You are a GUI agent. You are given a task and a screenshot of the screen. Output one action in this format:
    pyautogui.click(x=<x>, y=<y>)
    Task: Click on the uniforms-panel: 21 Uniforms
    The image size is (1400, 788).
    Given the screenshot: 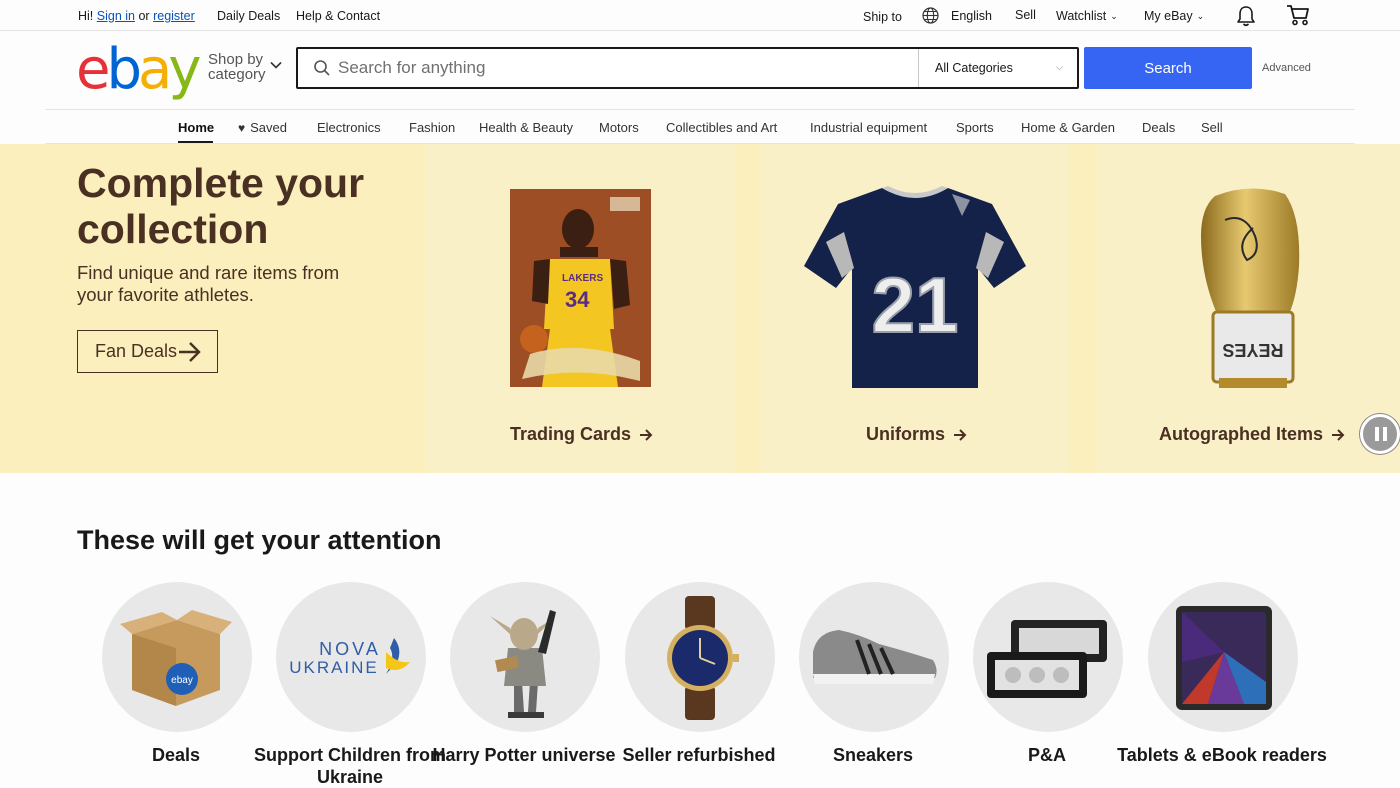 What is the action you would take?
    pyautogui.click(x=915, y=308)
    